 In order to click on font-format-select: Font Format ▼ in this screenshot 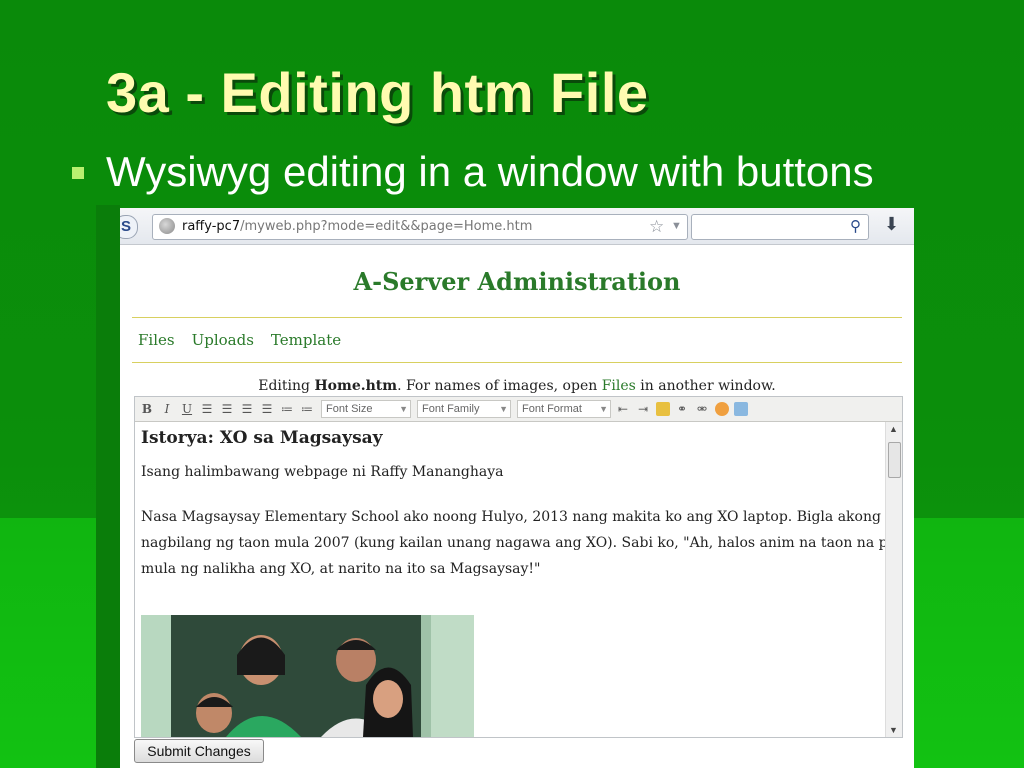, I will do `click(564, 409)`.